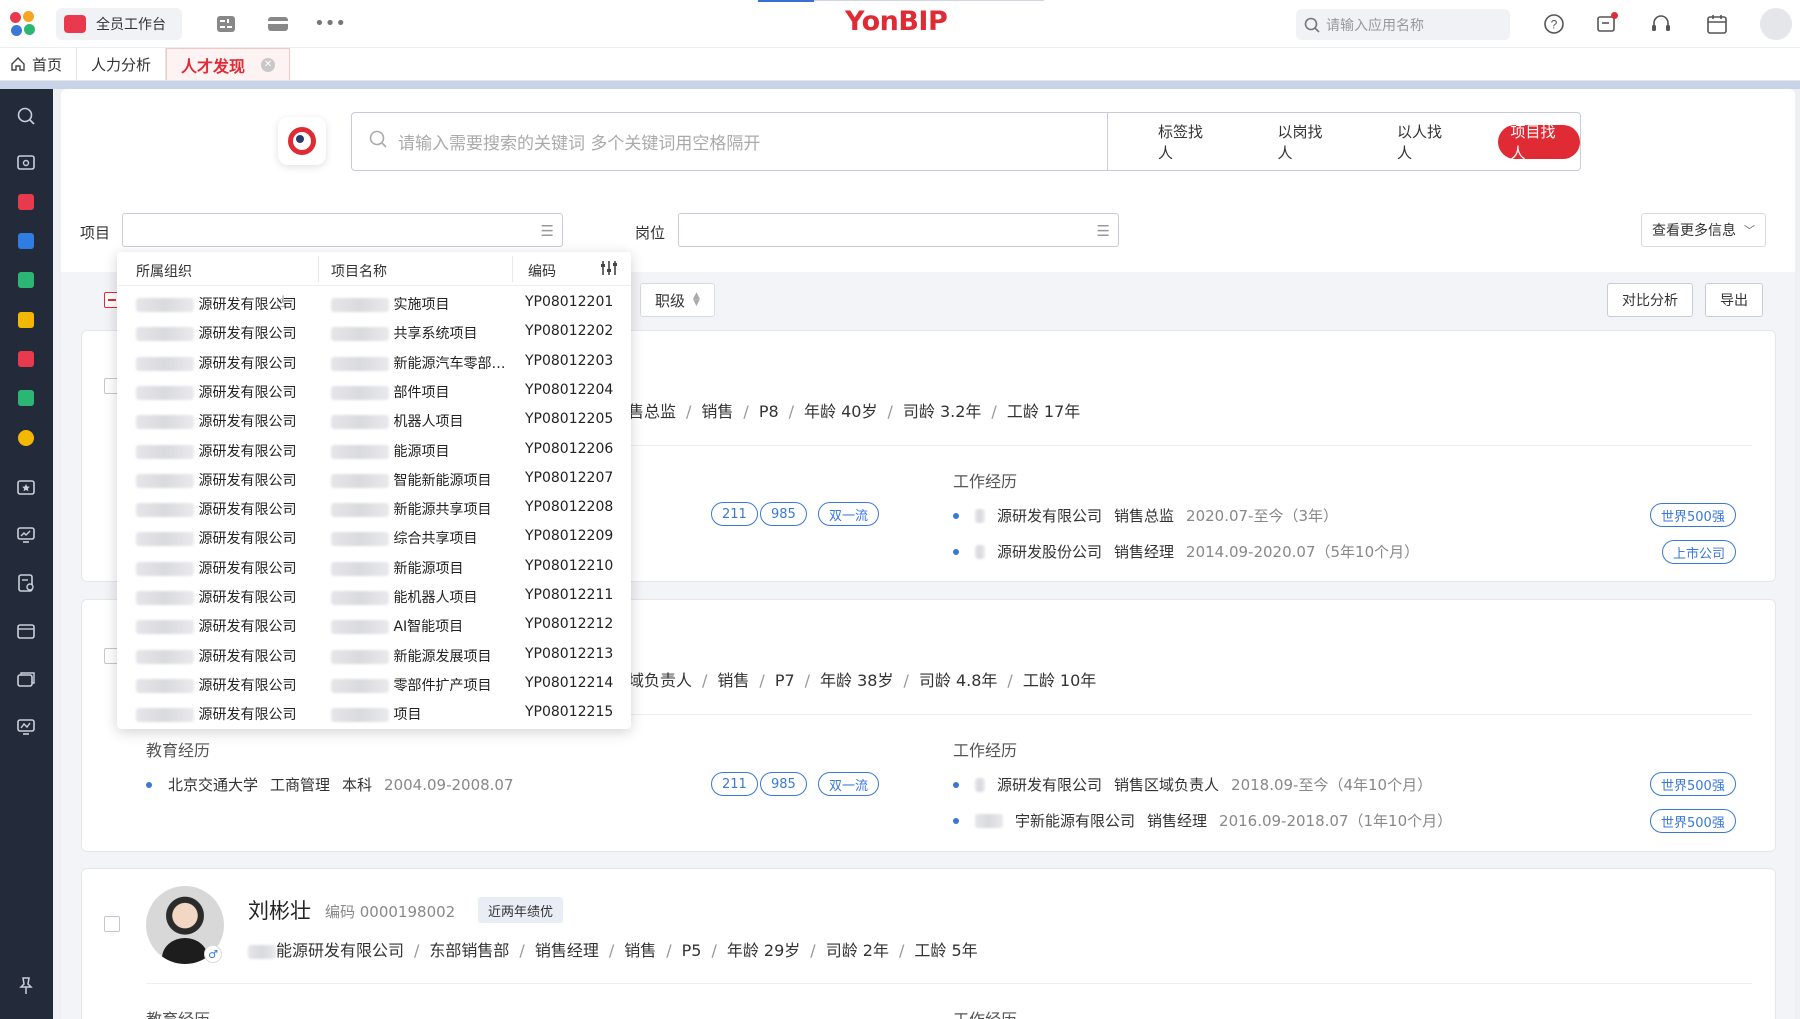 This screenshot has width=1800, height=1019. Describe the element at coordinates (949, 983) in the screenshot. I see `divider` at that location.